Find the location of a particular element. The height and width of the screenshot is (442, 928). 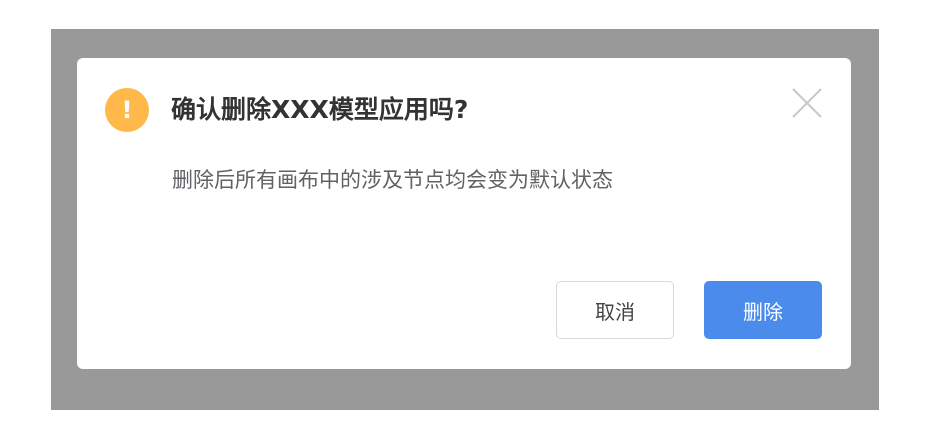

cancel-button-label: 取消 is located at coordinates (615, 311).